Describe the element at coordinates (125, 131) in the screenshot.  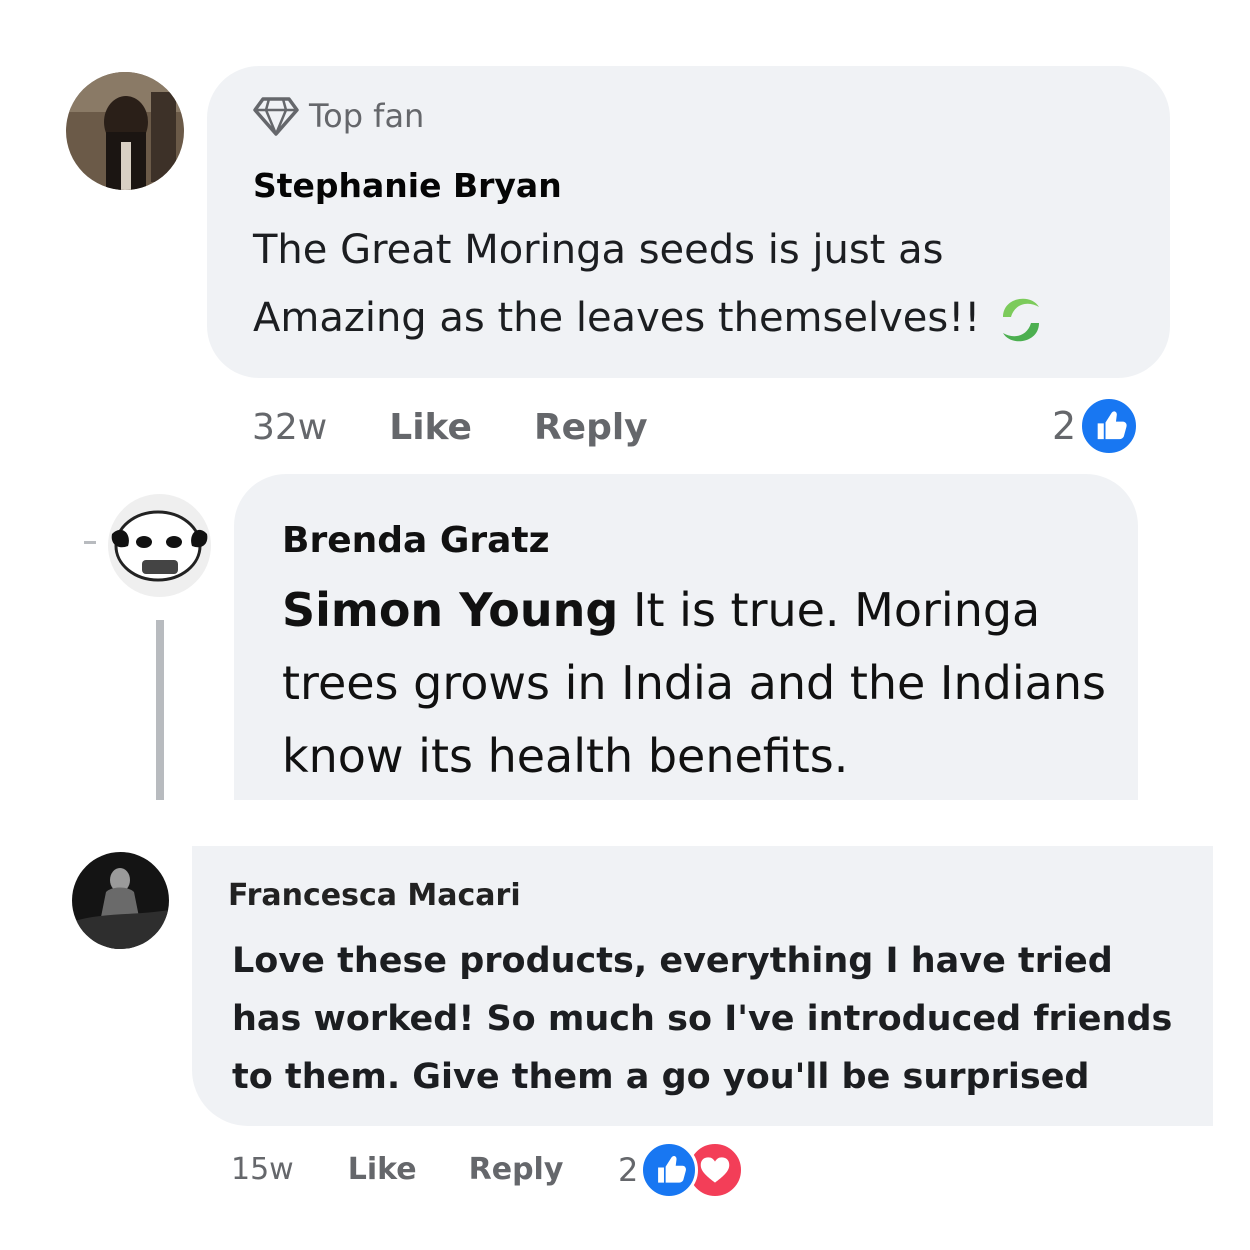
I see `avatar-stephanie-bryan` at that location.